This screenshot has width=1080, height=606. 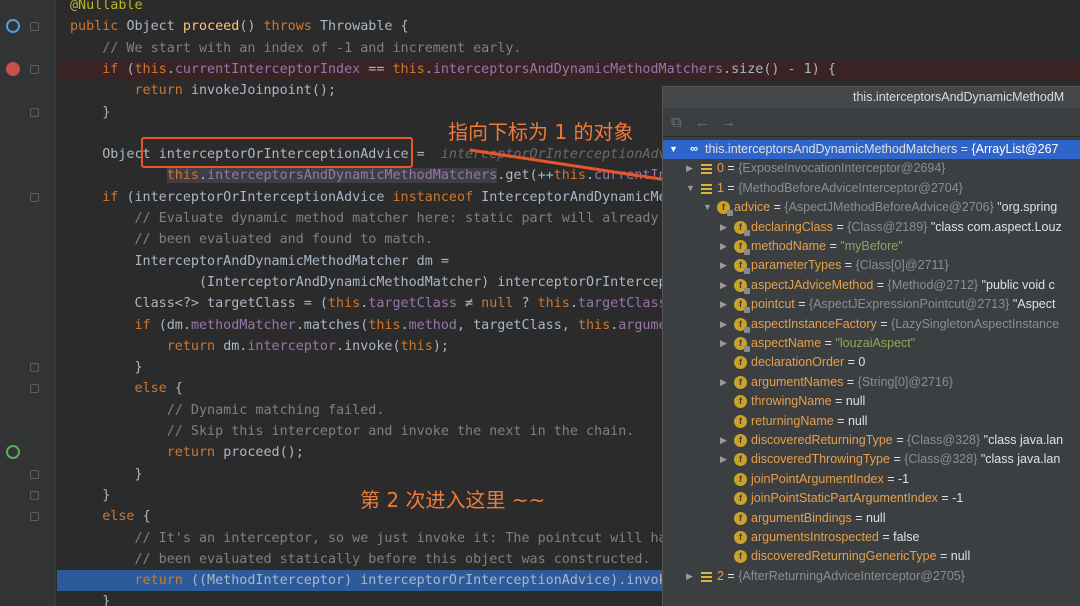 What do you see at coordinates (871, 382) in the screenshot?
I see `tree-row: ▶ f argumentNames = {String[0]@2716}` at bounding box center [871, 382].